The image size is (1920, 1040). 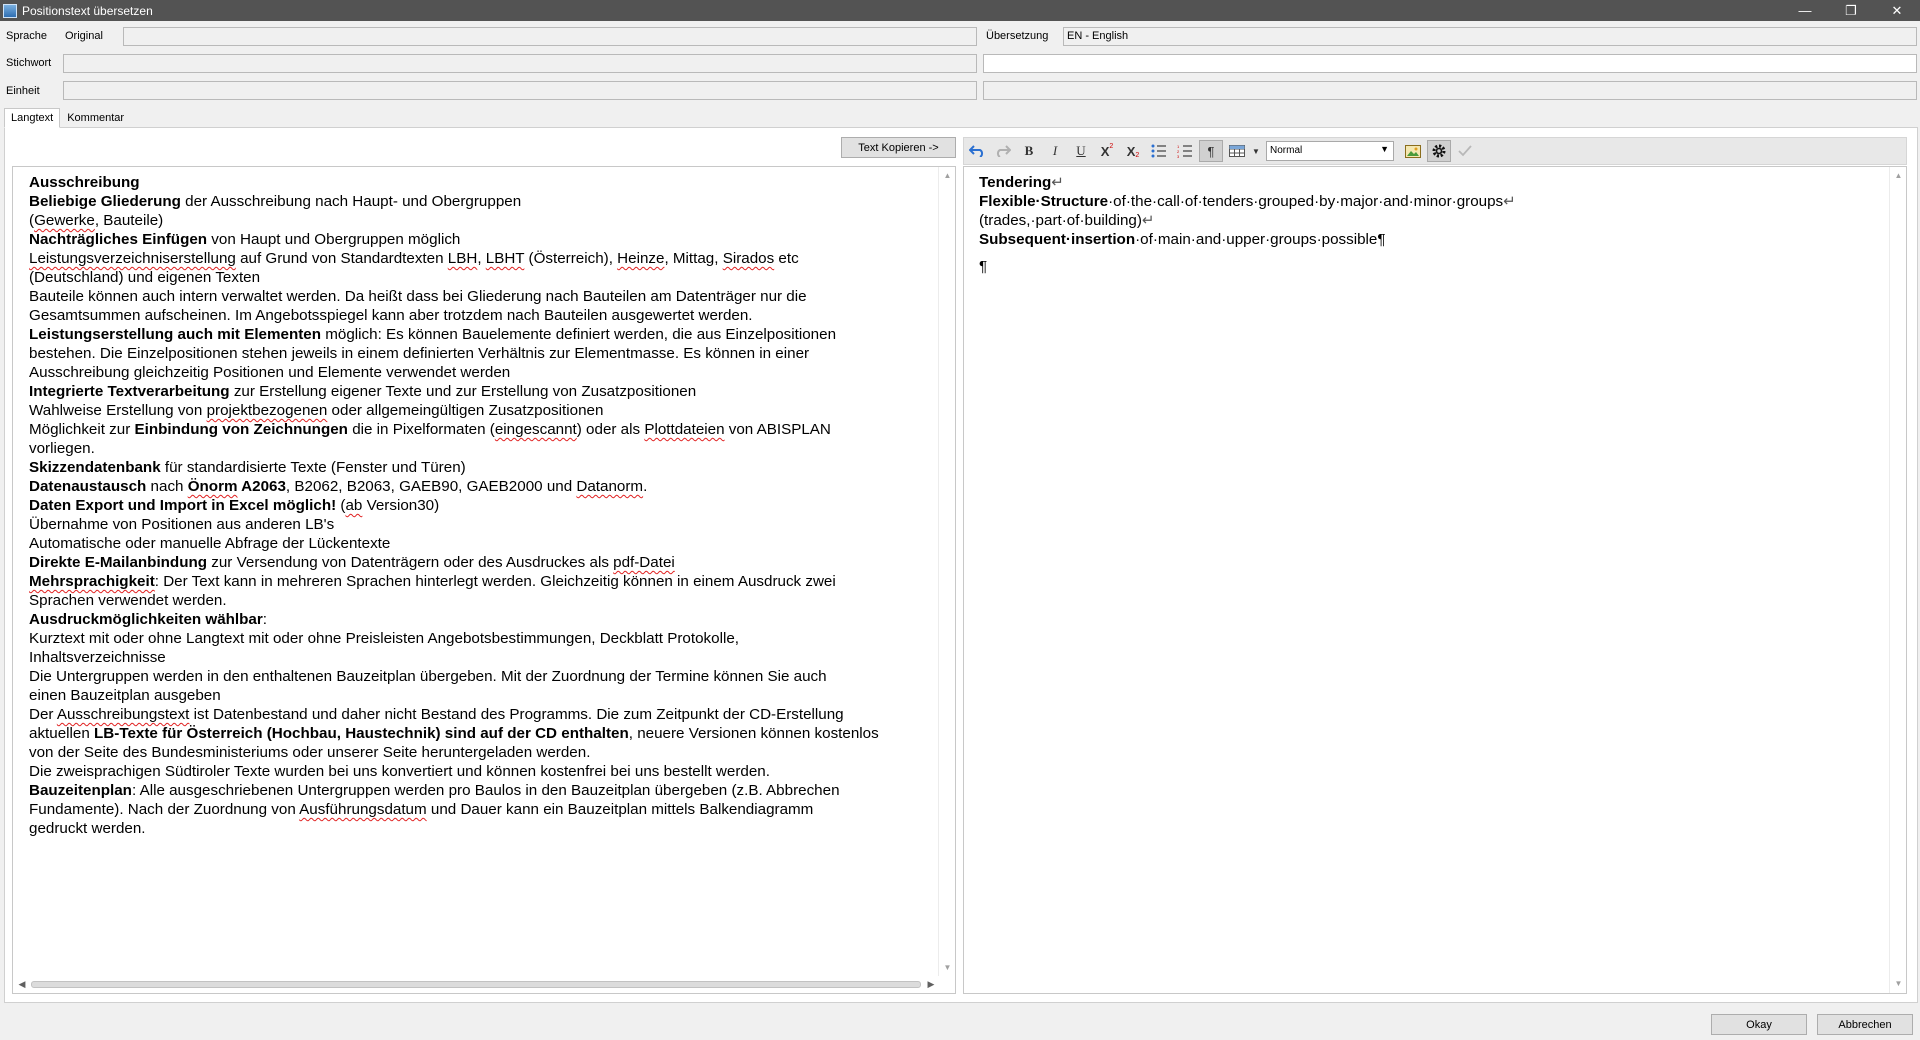 I want to click on undo-icon, so click(x=977, y=151).